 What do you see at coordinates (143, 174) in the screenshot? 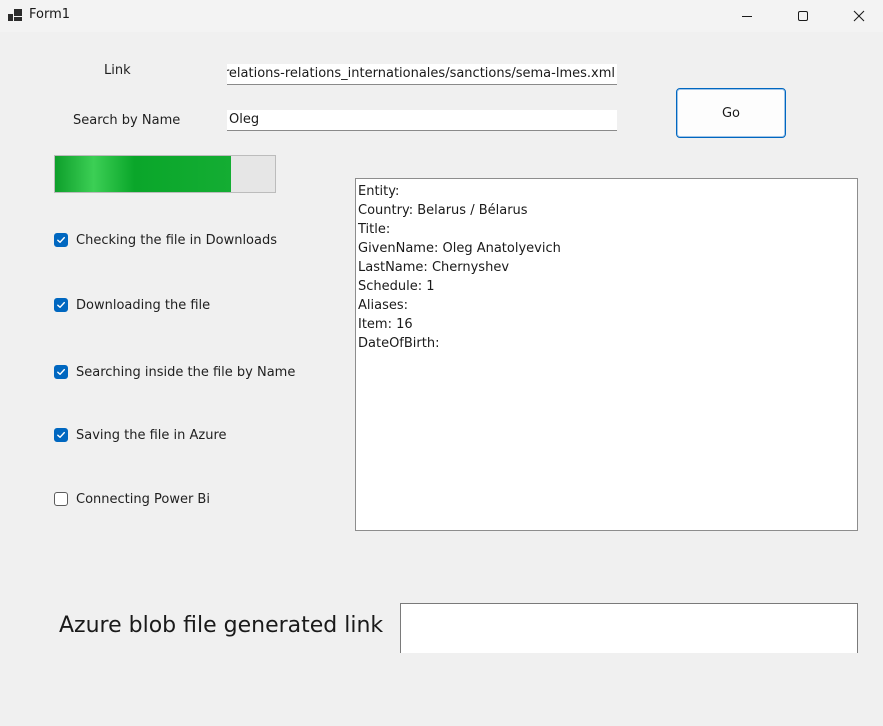
I see `progress-fill` at bounding box center [143, 174].